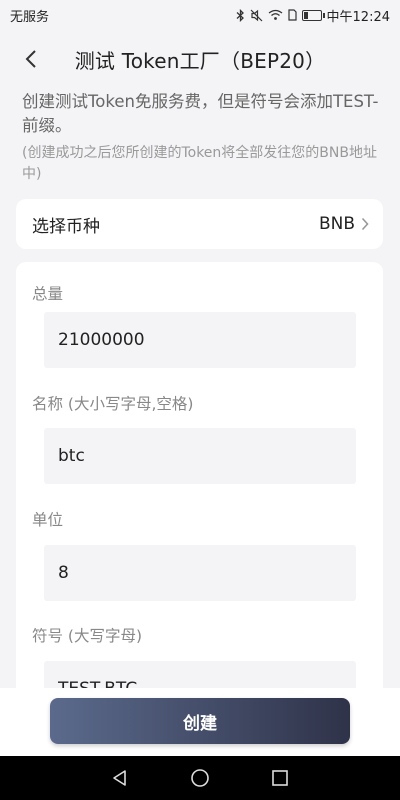 The width and height of the screenshot is (400, 800). I want to click on header: 测试 Token工厂（BEP20）, so click(200, 59).